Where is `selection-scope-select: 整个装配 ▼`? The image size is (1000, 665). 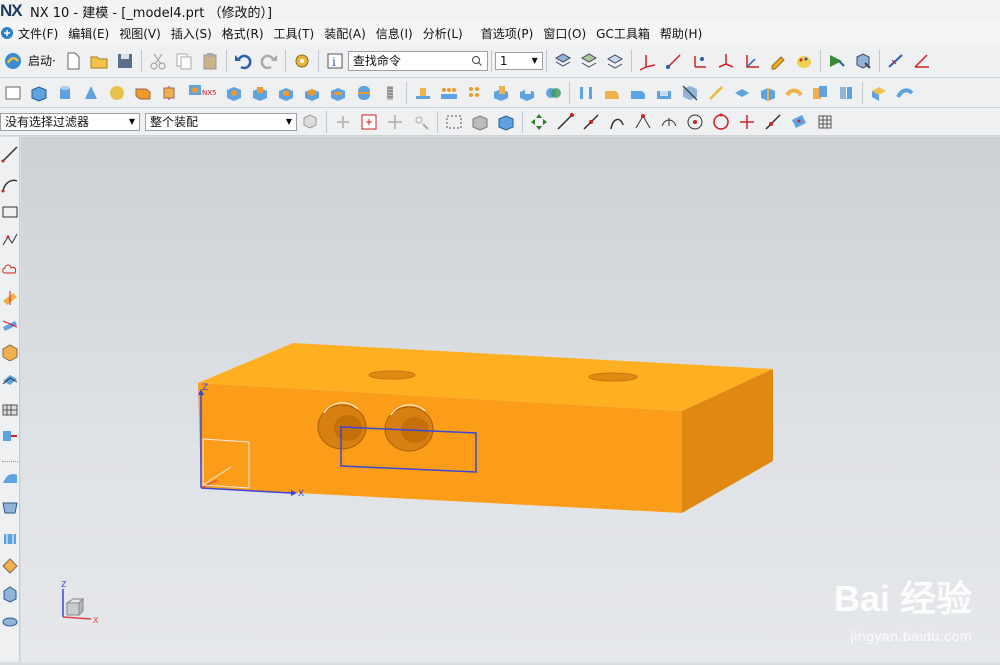 selection-scope-select: 整个装配 ▼ is located at coordinates (221, 121).